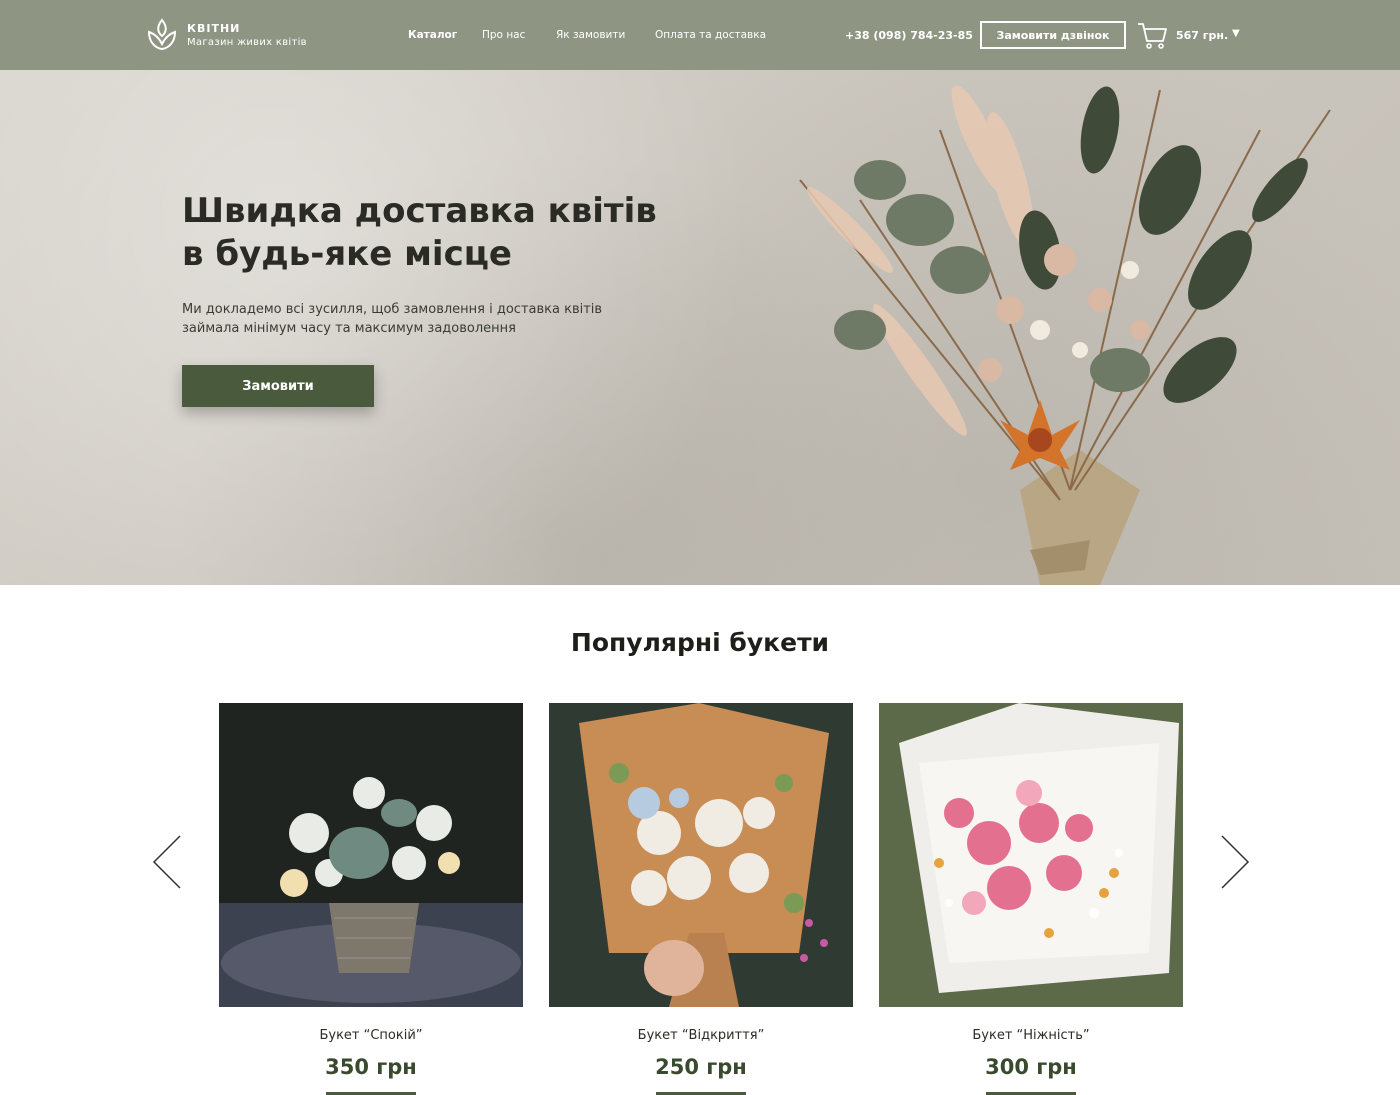  Describe the element at coordinates (1031, 855) in the screenshot. I see `bouquet-tenderness-image` at that location.